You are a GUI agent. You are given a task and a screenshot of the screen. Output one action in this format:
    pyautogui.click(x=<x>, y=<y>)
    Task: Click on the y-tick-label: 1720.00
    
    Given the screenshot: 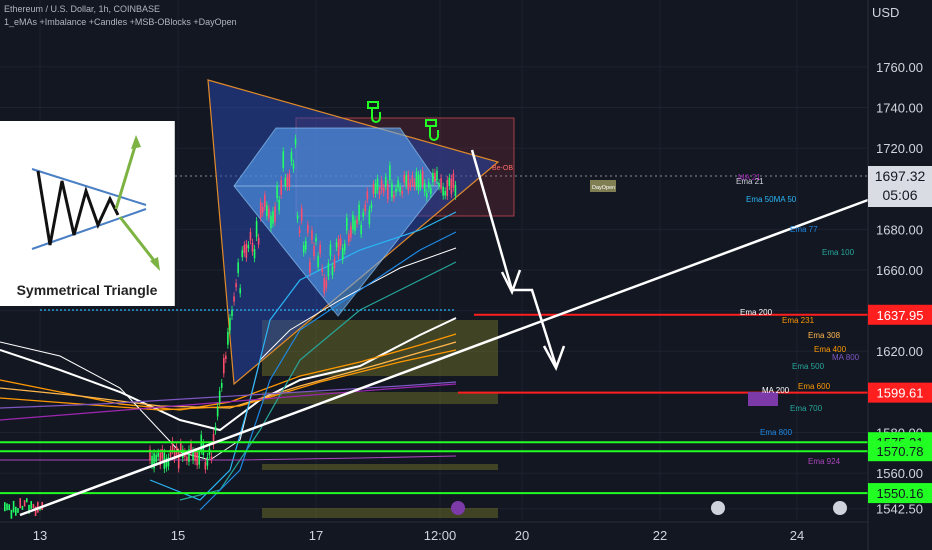 What is the action you would take?
    pyautogui.click(x=899, y=148)
    